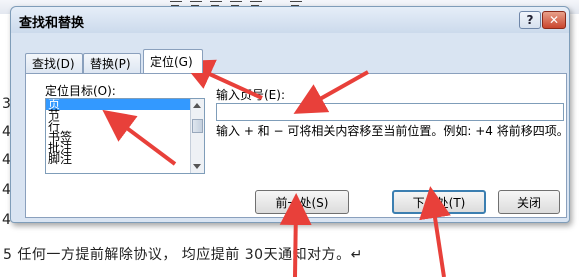  Describe the element at coordinates (530, 20) in the screenshot. I see `help-button: ?` at that location.